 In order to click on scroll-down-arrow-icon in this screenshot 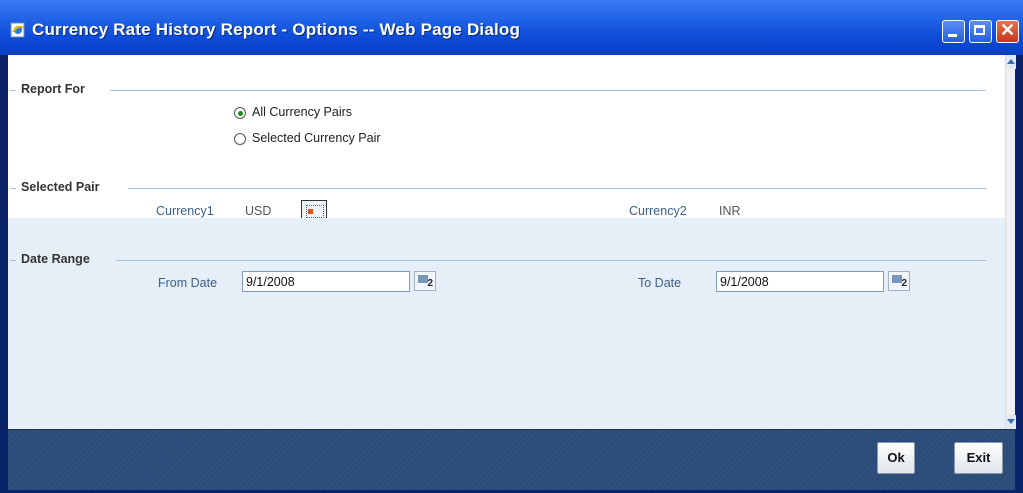, I will do `click(1011, 422)`.